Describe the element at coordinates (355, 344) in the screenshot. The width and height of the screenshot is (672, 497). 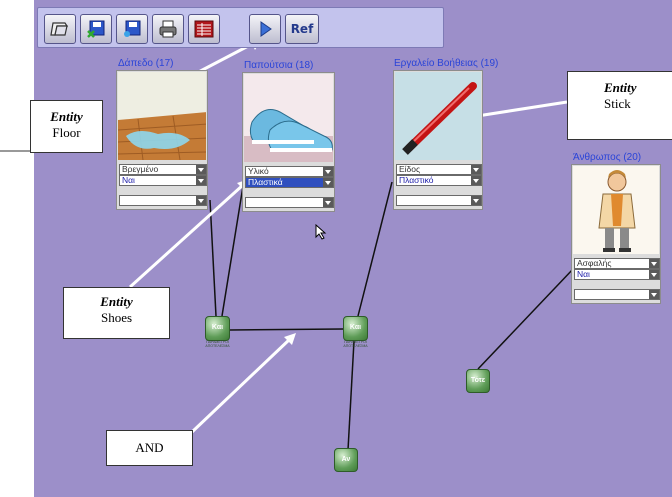
I see `and-node-2-sublabel: ΠΑΡΑΜΕΤΡΟΙ ΑΠΟΤΕΛΕΣΜΑ` at that location.